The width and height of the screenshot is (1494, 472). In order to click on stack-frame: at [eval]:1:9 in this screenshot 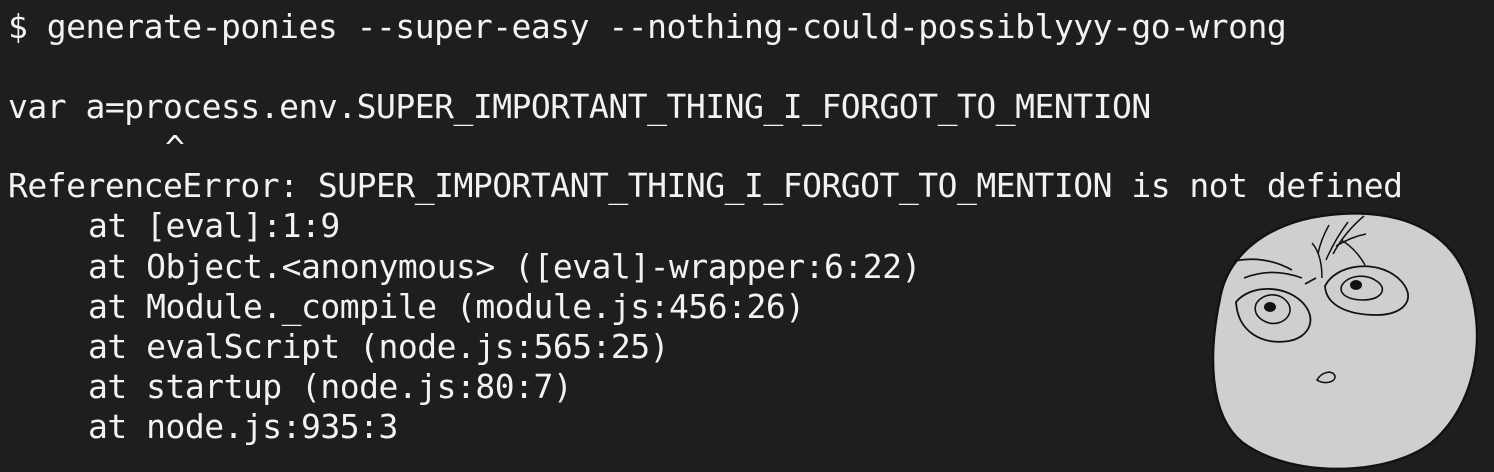, I will do `click(214, 225)`.